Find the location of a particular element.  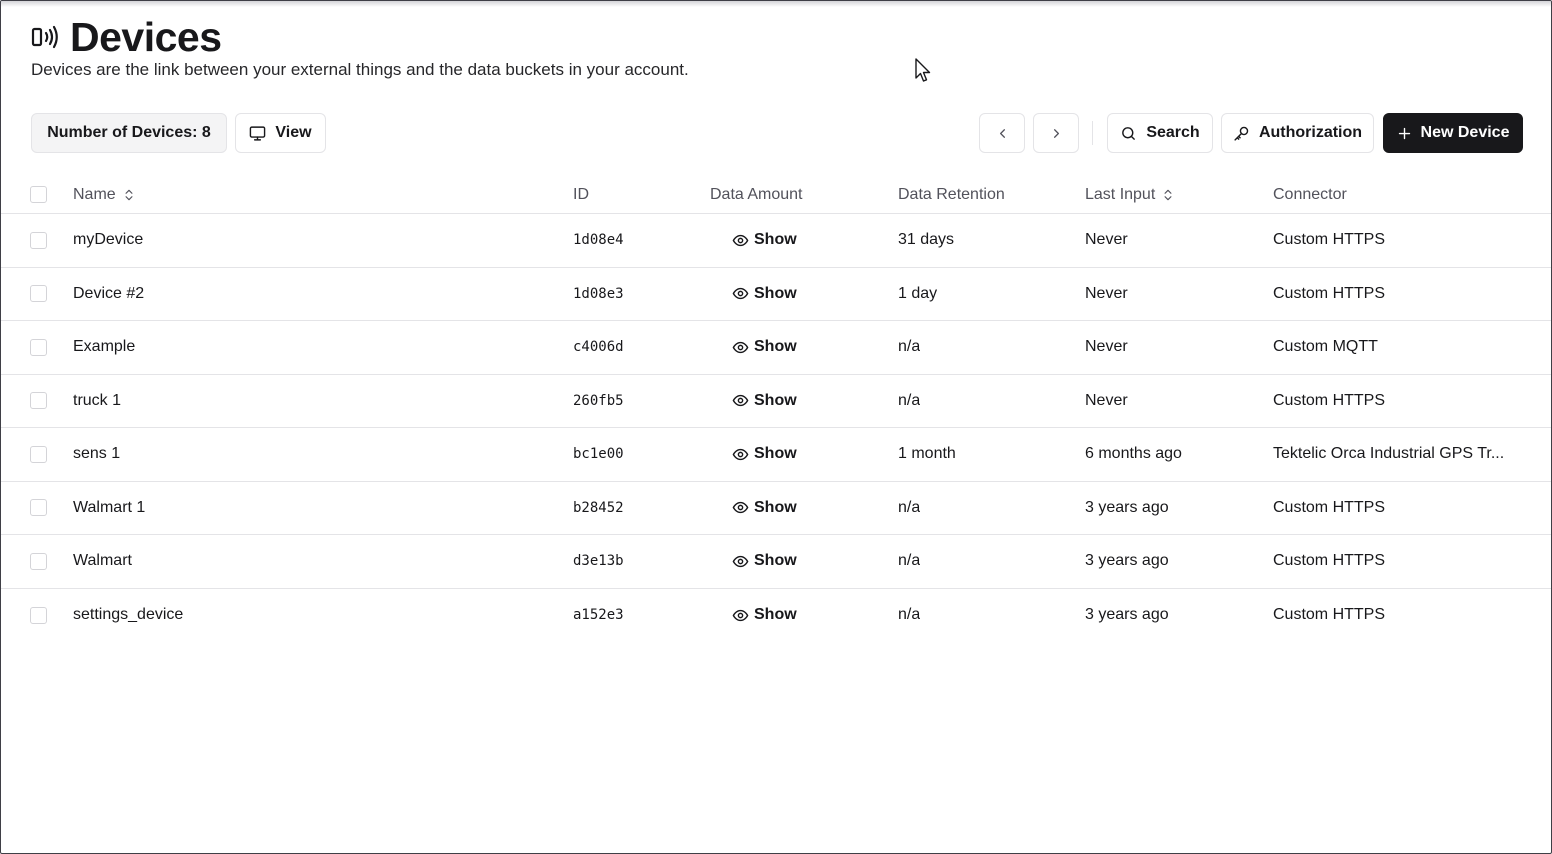

column-last-input-label: Last Input is located at coordinates (1120, 194).